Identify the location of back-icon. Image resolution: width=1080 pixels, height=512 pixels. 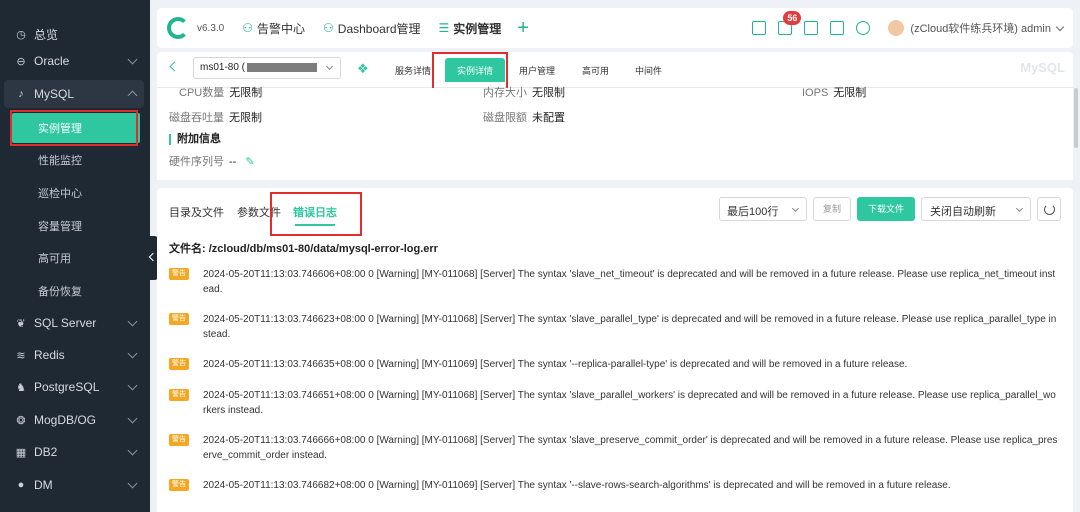
(174, 66).